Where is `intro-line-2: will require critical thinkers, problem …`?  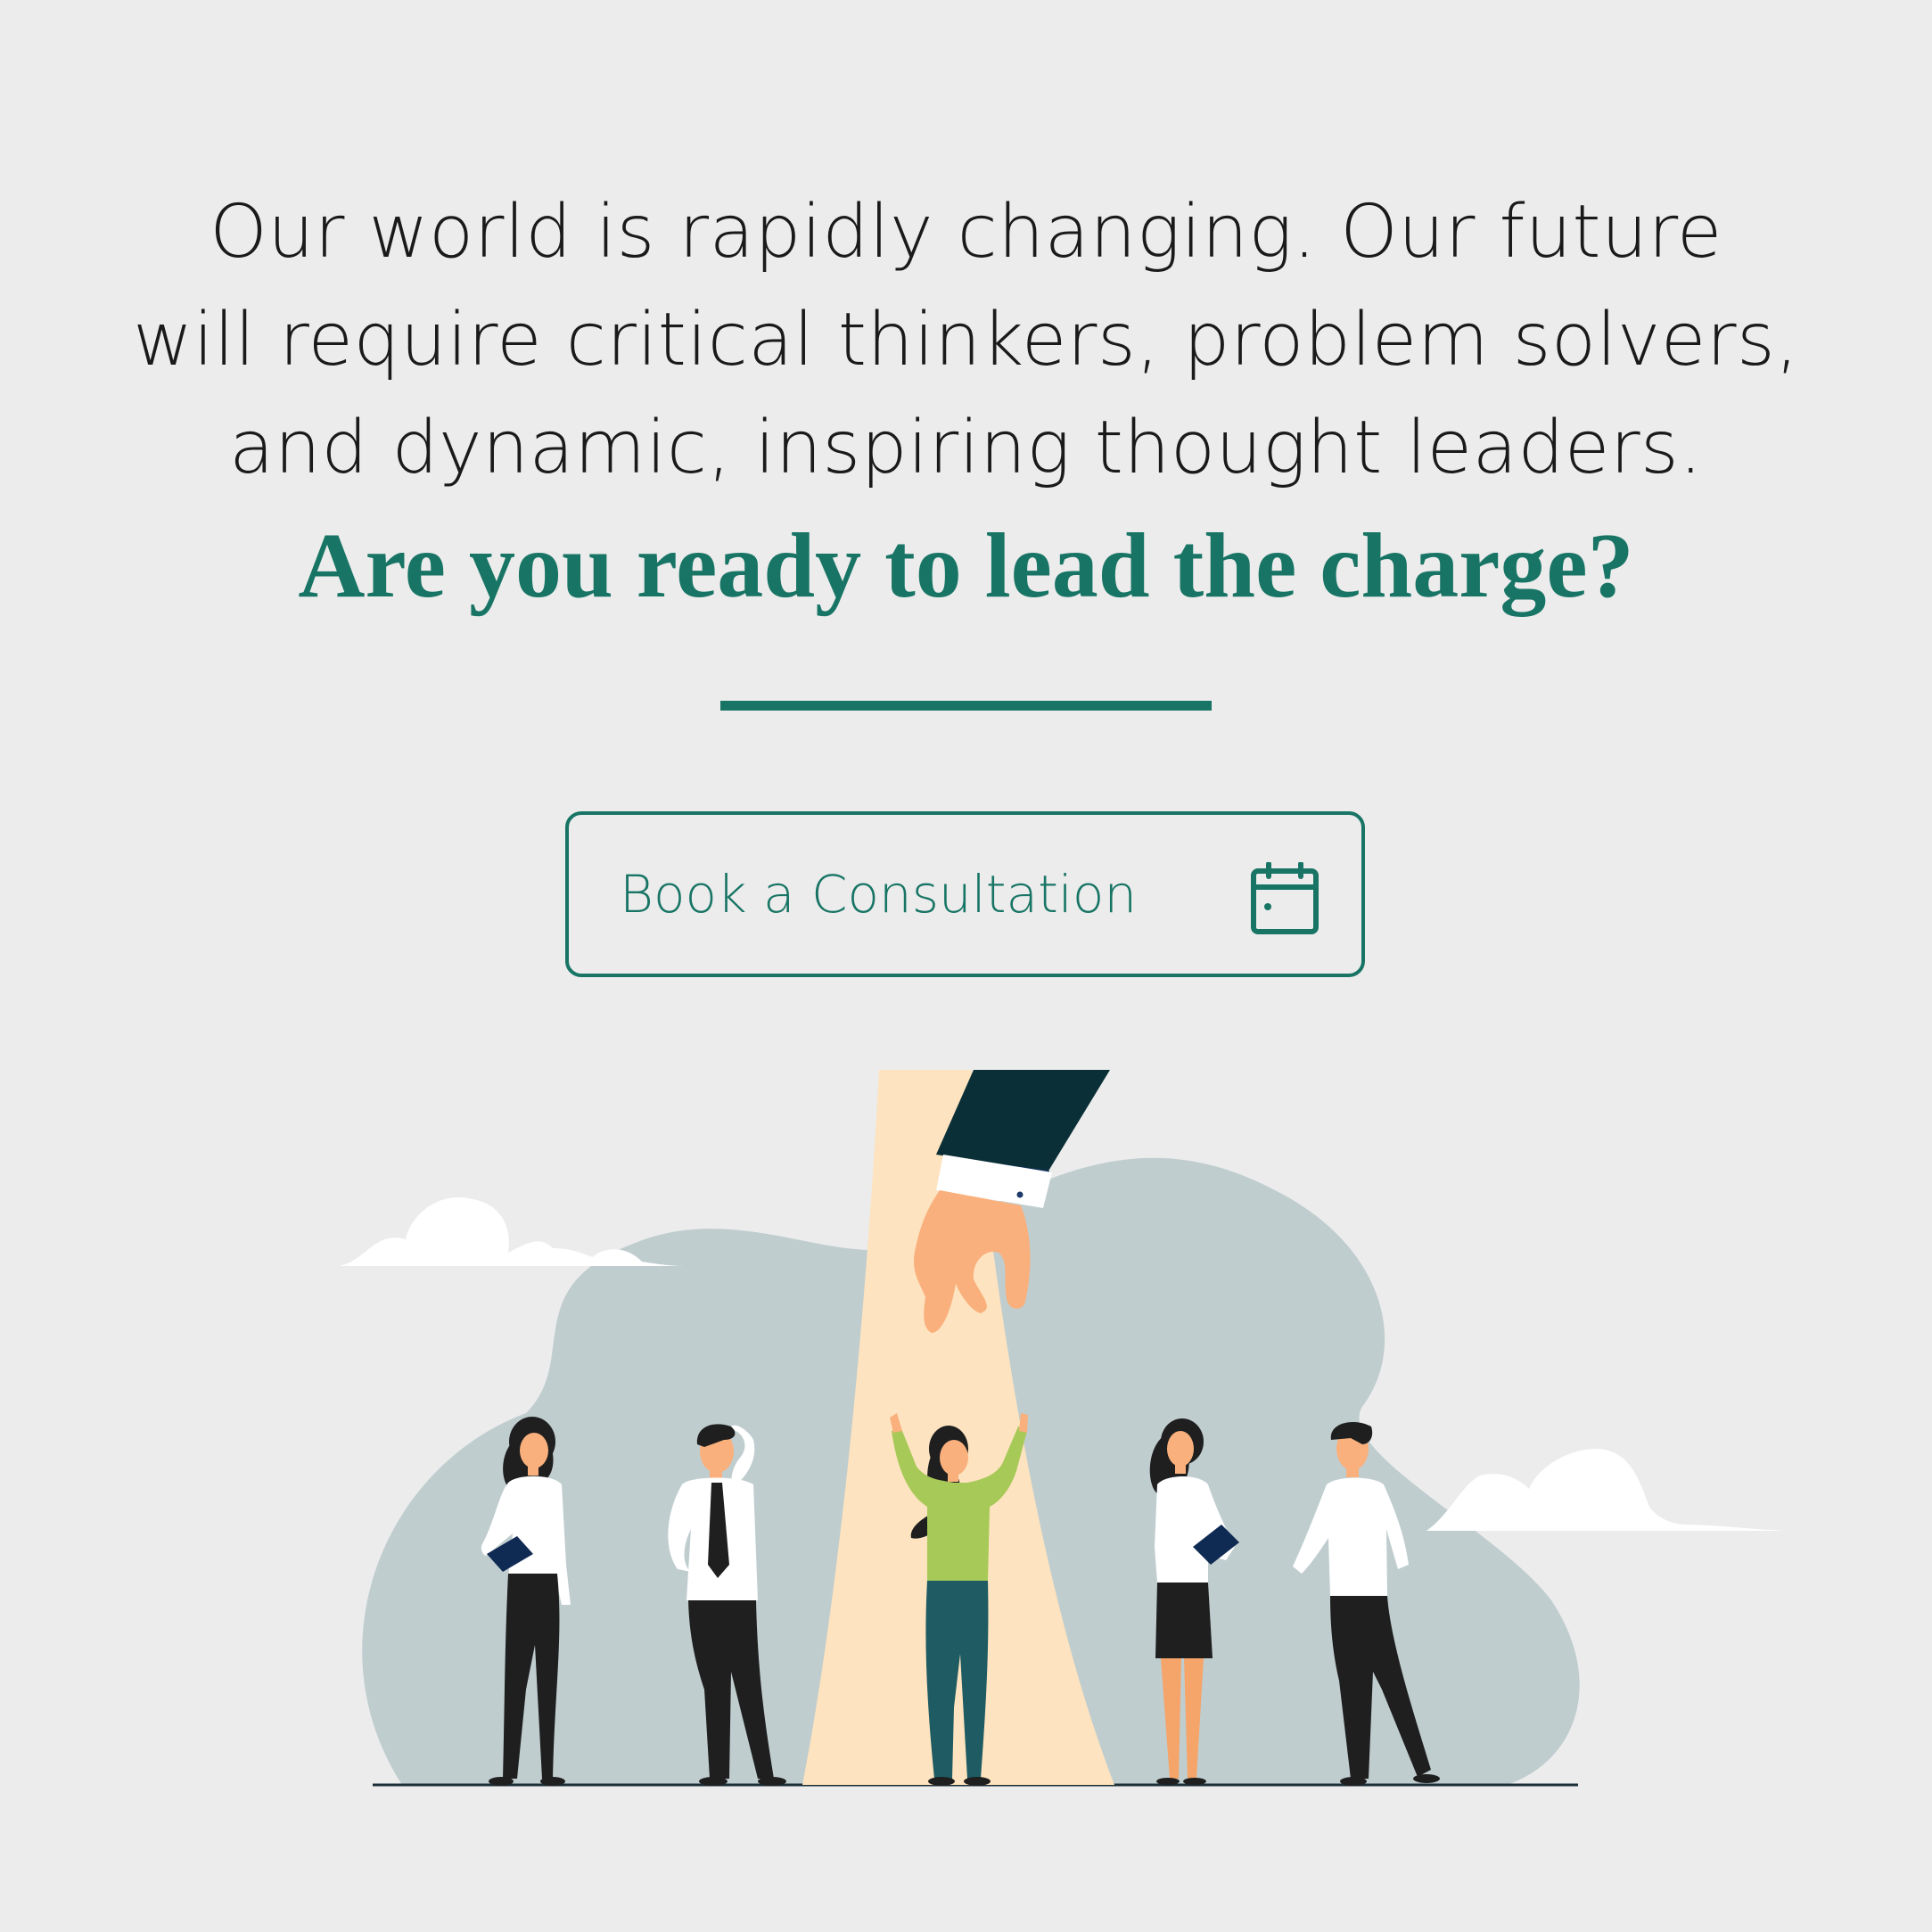 intro-line-2: will require critical thinkers, problem … is located at coordinates (966, 340).